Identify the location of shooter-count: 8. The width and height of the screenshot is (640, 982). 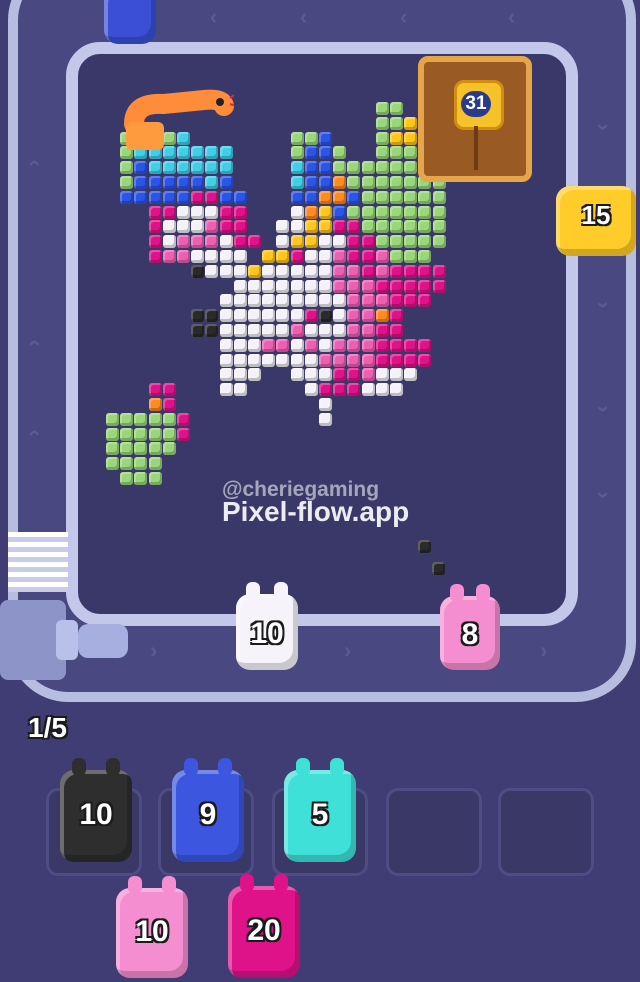
(470, 635).